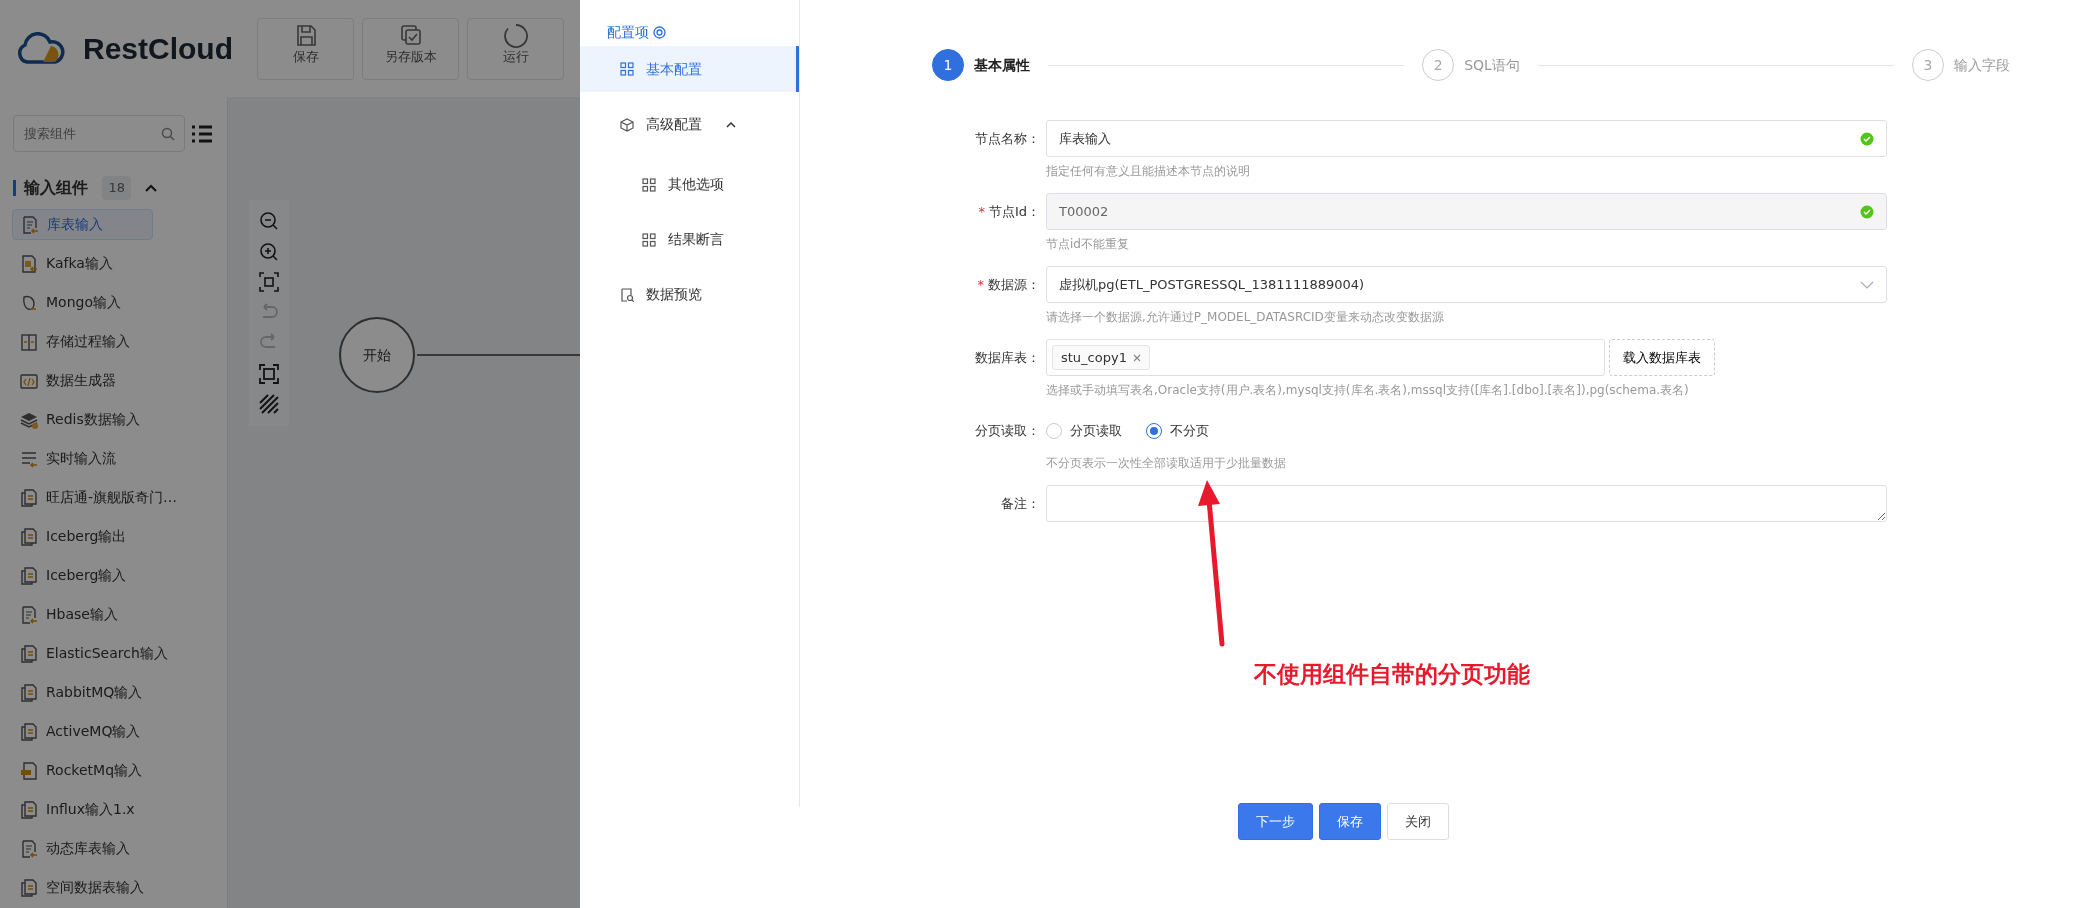  Describe the element at coordinates (29, 458) in the screenshot. I see `lines-icon` at that location.